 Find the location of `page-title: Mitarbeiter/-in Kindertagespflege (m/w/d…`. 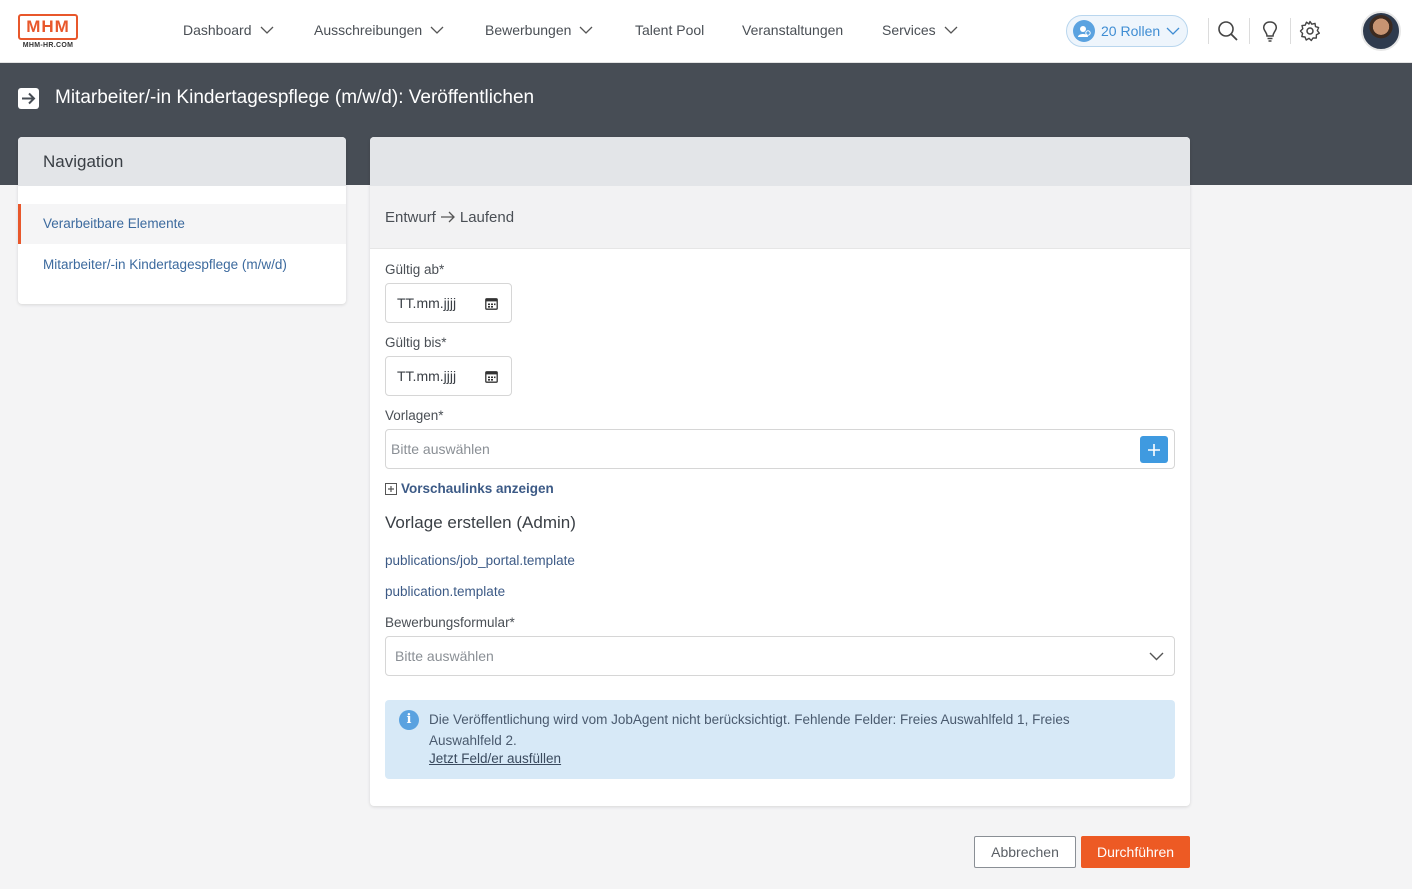

page-title: Mitarbeiter/-in Kindertagespflege (m/w/d… is located at coordinates (295, 97).